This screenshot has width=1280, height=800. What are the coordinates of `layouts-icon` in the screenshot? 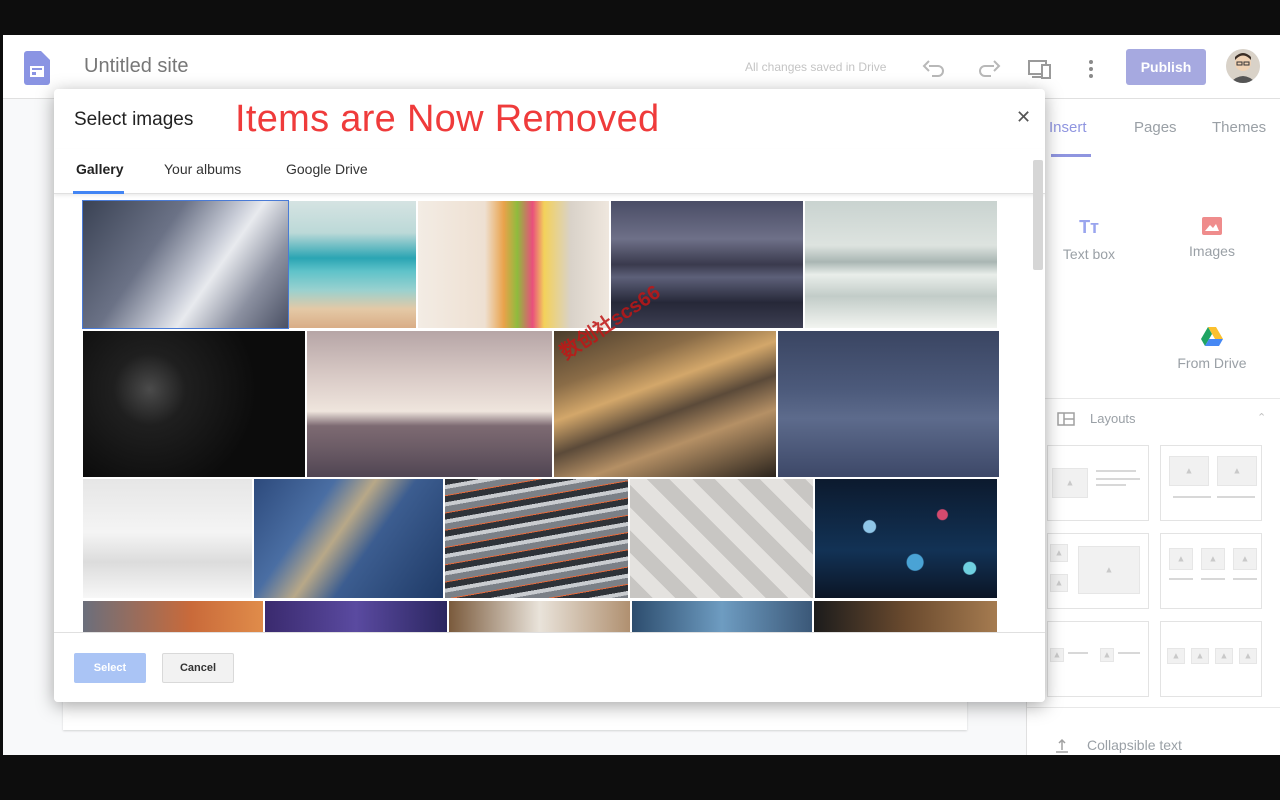 It's located at (1066, 419).